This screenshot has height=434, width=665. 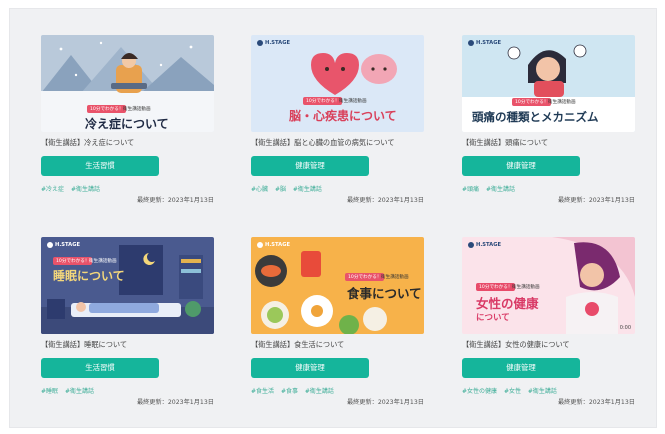 I want to click on tag-list: #女性の健康 #女性 #衛生講話, so click(x=512, y=390).